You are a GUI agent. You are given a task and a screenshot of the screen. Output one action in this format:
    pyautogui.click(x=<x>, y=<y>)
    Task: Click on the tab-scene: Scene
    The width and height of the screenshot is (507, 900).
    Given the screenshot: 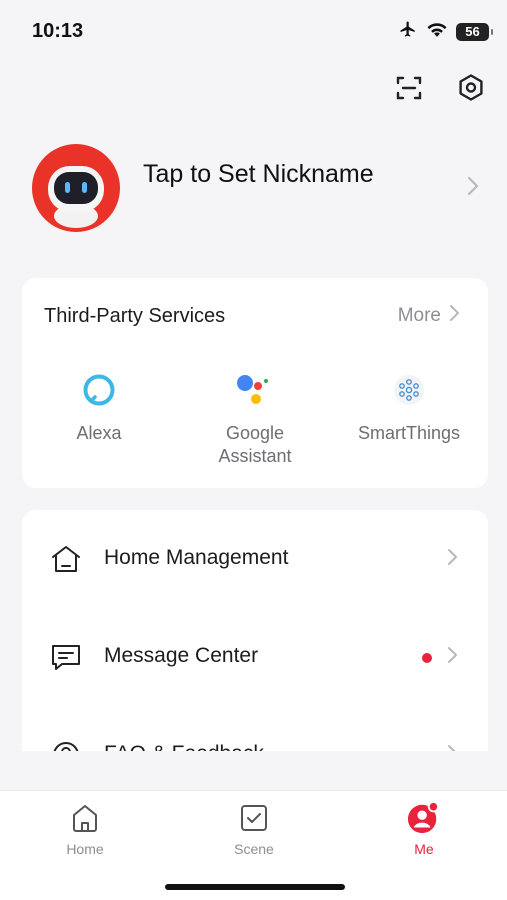 What is the action you would take?
    pyautogui.click(x=254, y=829)
    